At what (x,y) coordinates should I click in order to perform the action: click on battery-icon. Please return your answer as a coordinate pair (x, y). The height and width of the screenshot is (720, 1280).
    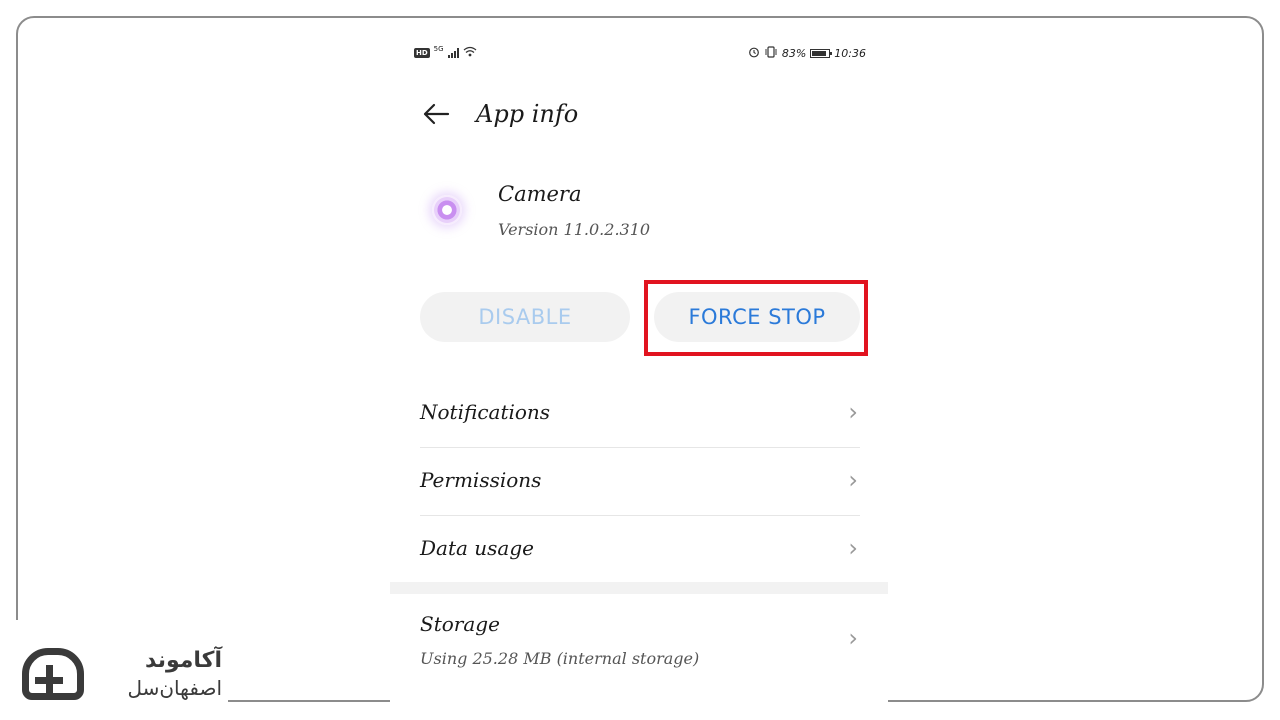
    Looking at the image, I should click on (821, 53).